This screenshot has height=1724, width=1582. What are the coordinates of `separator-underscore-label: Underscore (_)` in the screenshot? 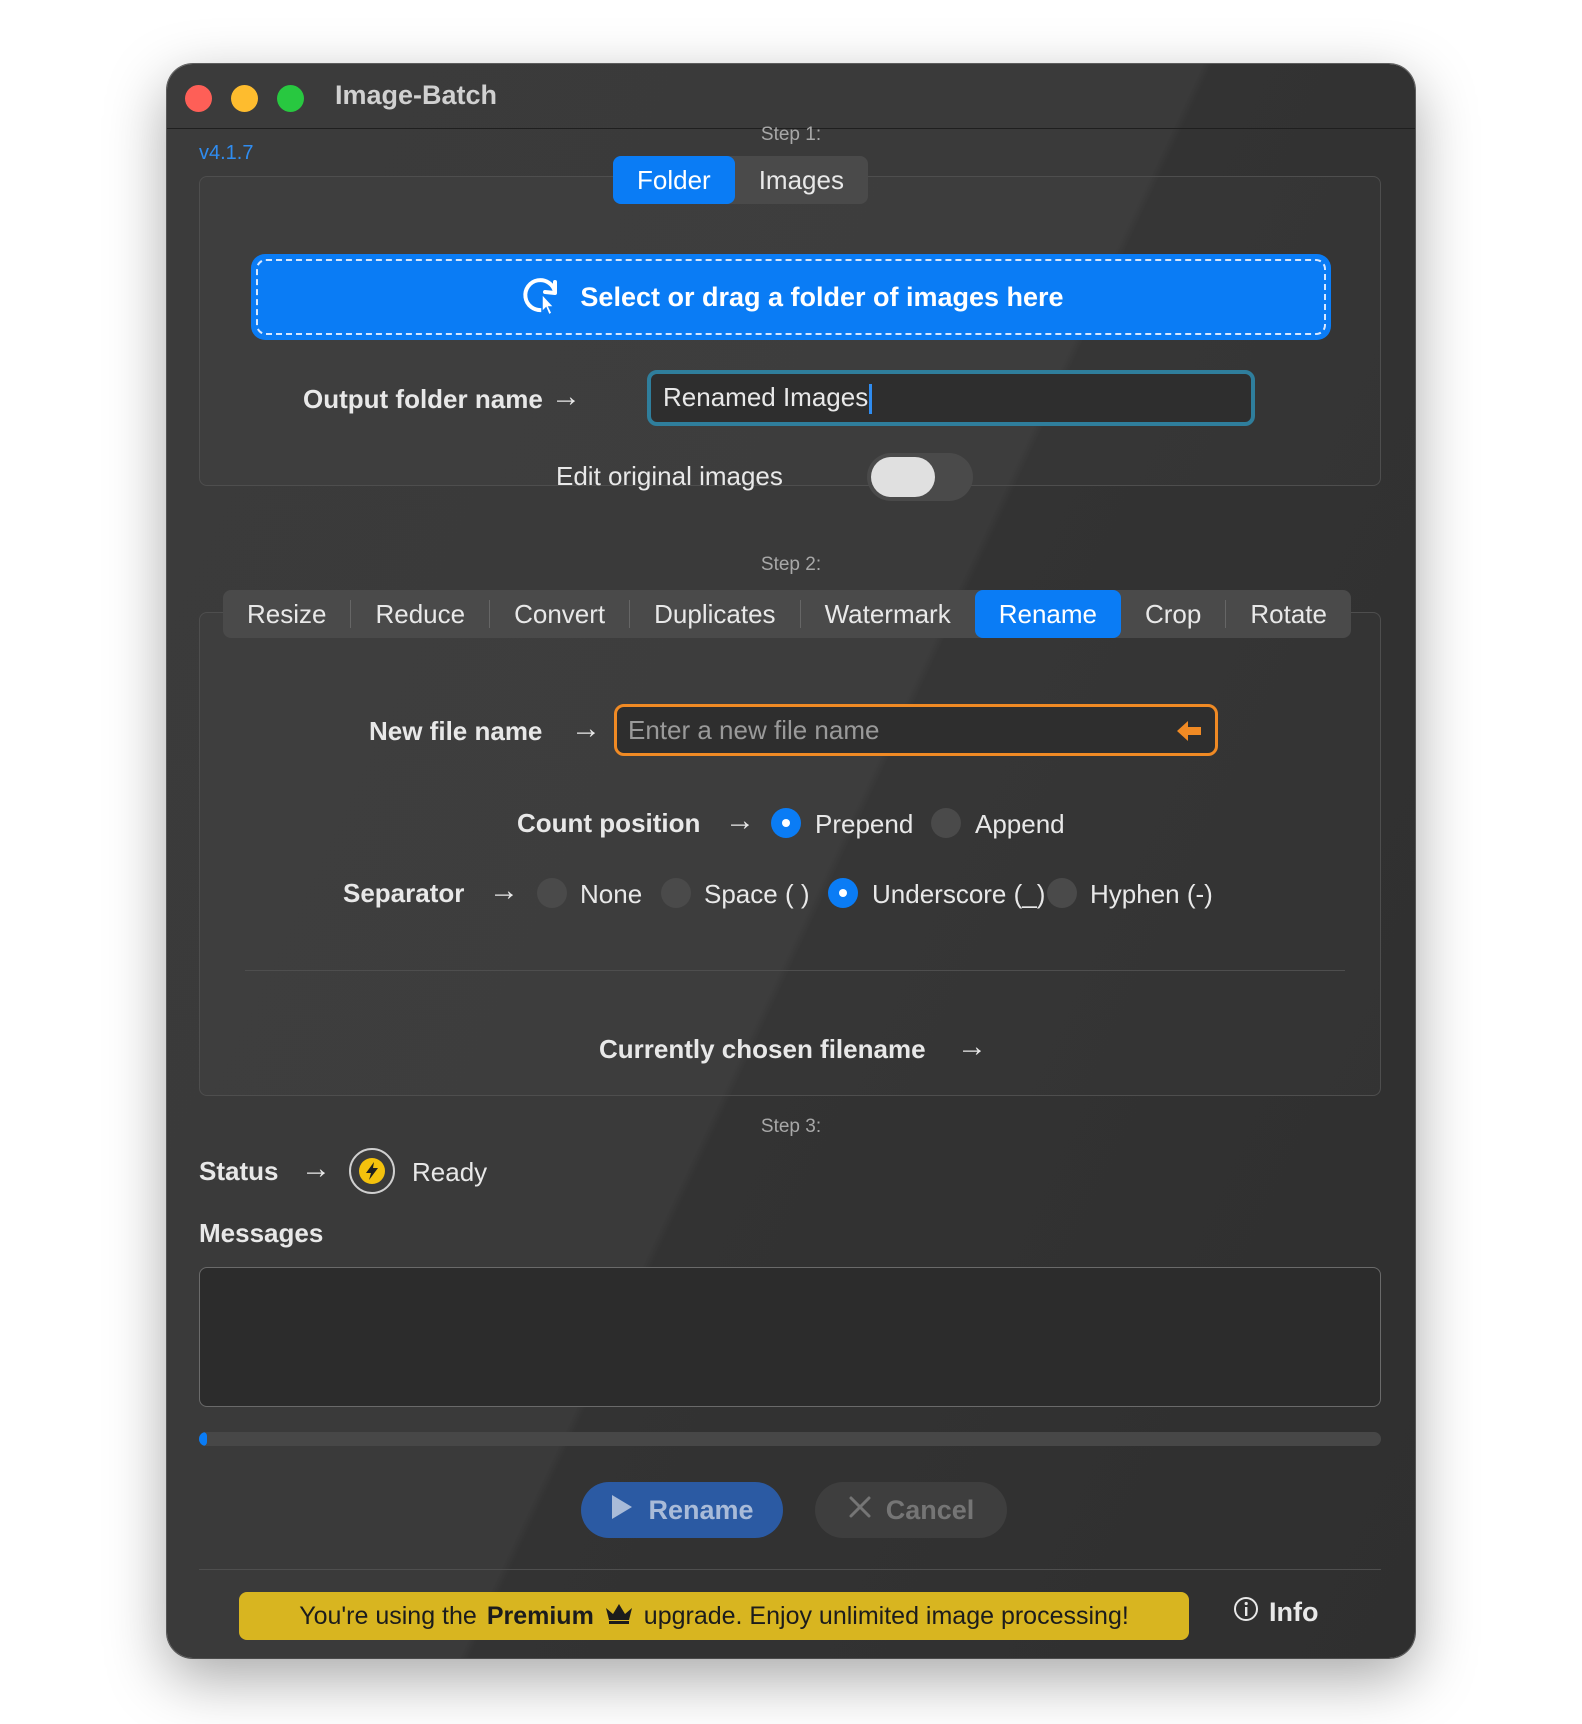 It's located at (959, 894).